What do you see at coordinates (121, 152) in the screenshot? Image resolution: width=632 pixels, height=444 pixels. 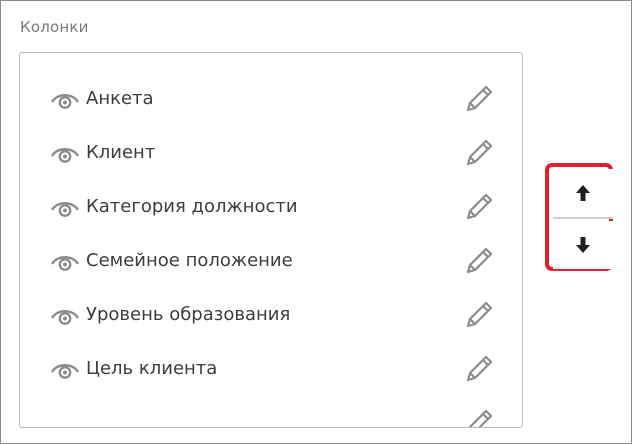 I see `column-label: Клиент` at bounding box center [121, 152].